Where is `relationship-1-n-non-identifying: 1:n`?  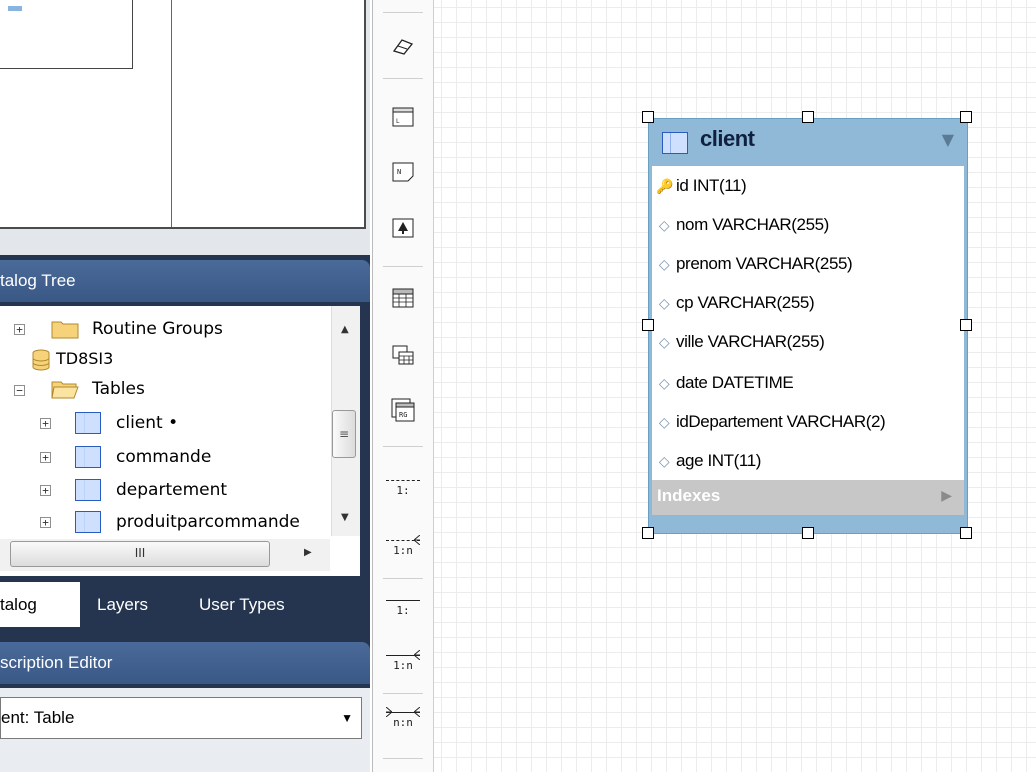
relationship-1-n-non-identifying: 1:n is located at coordinates (403, 547).